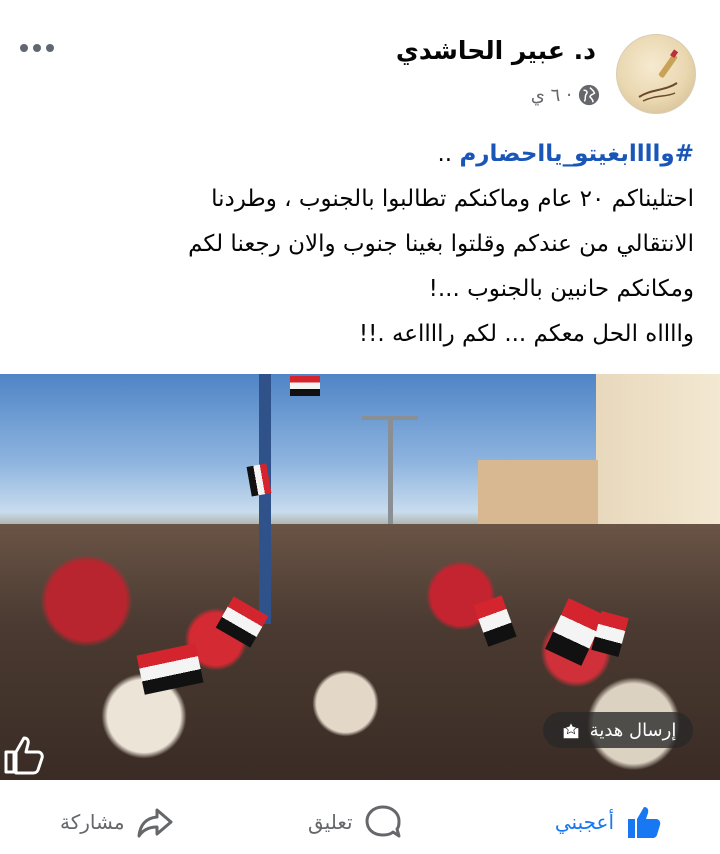 Image resolution: width=720 pixels, height=854 pixels. I want to click on thumbs-up-icon, so click(644, 822).